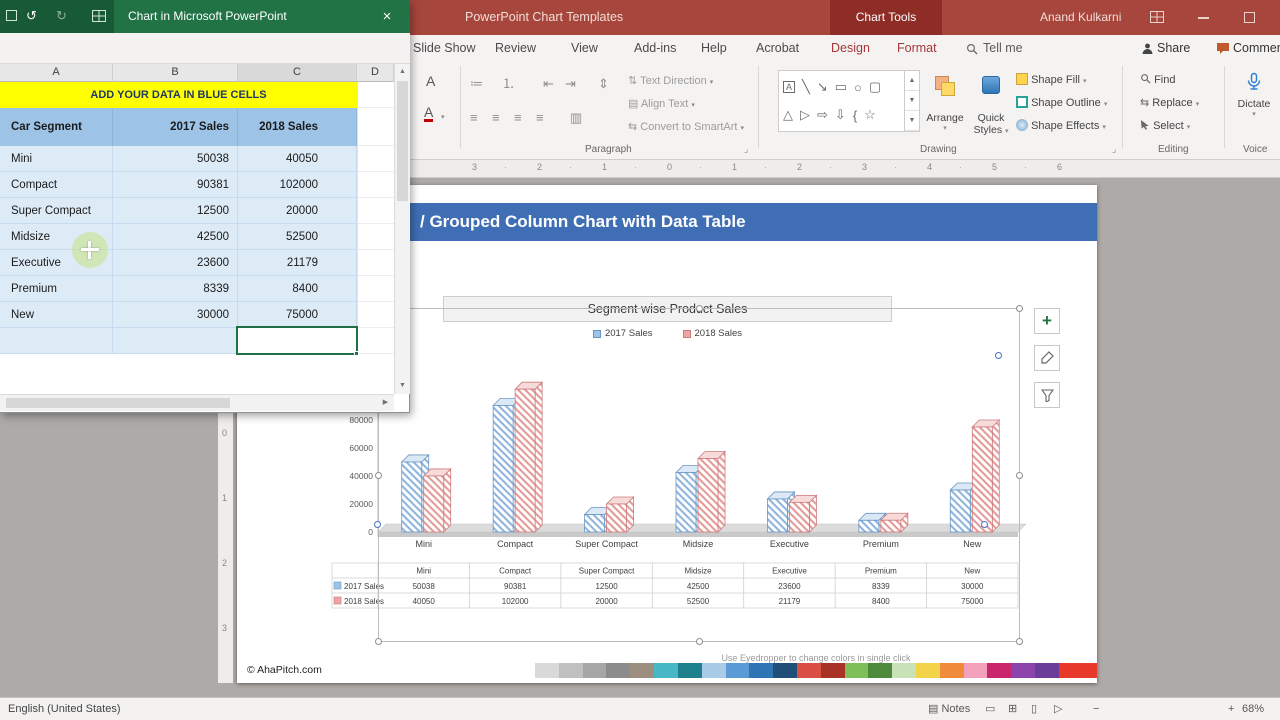  What do you see at coordinates (297, 159) in the screenshot?
I see `cell: 40050` at bounding box center [297, 159].